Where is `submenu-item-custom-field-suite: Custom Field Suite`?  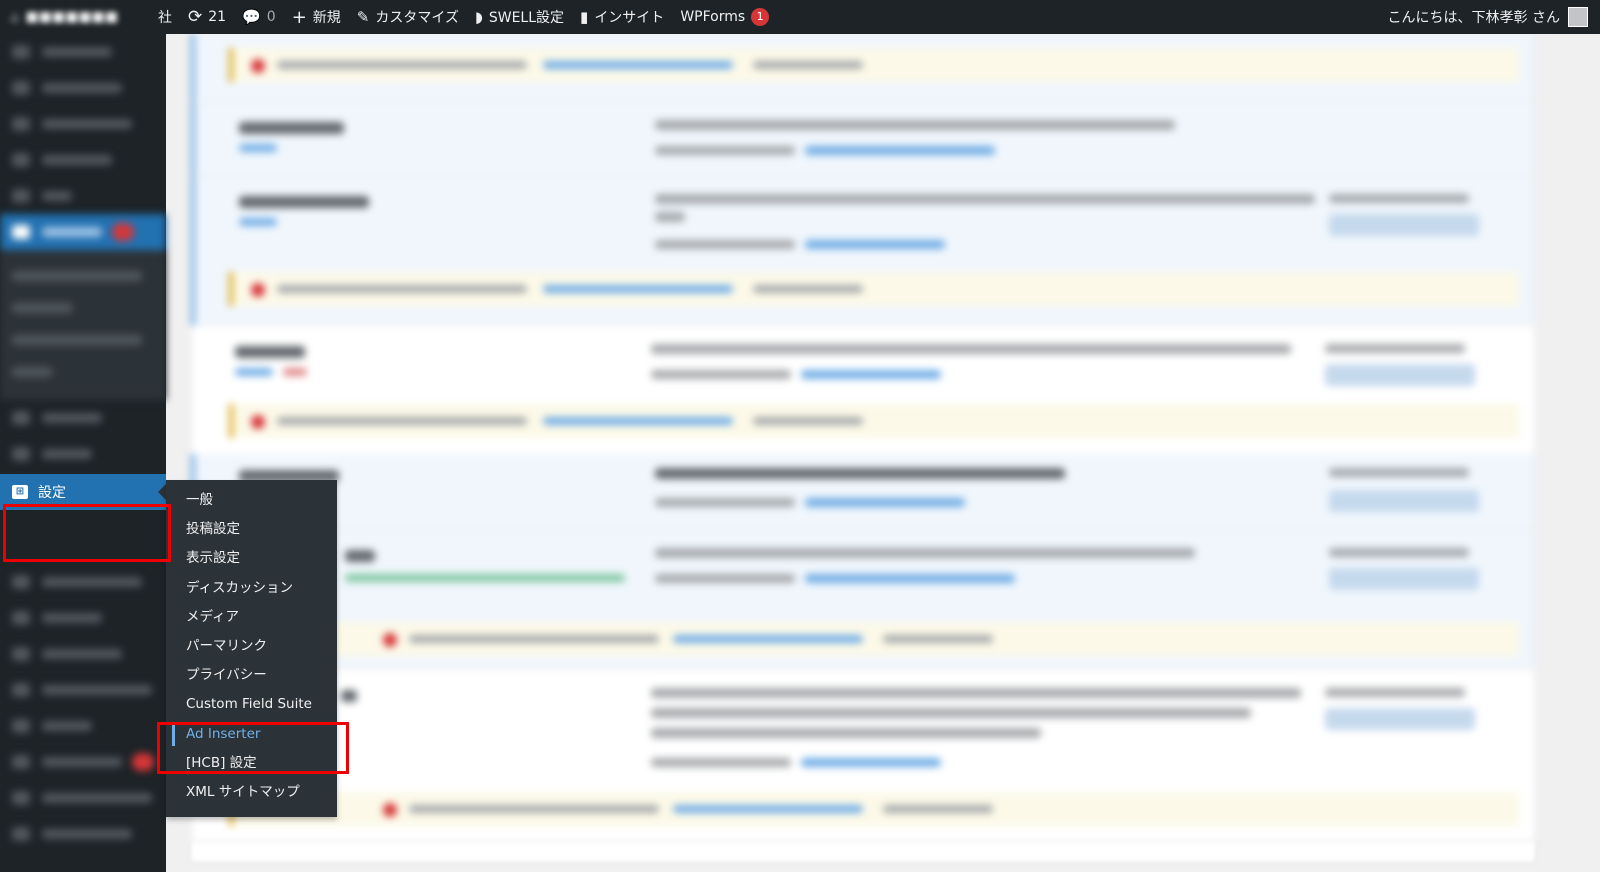 submenu-item-custom-field-suite: Custom Field Suite is located at coordinates (251, 704).